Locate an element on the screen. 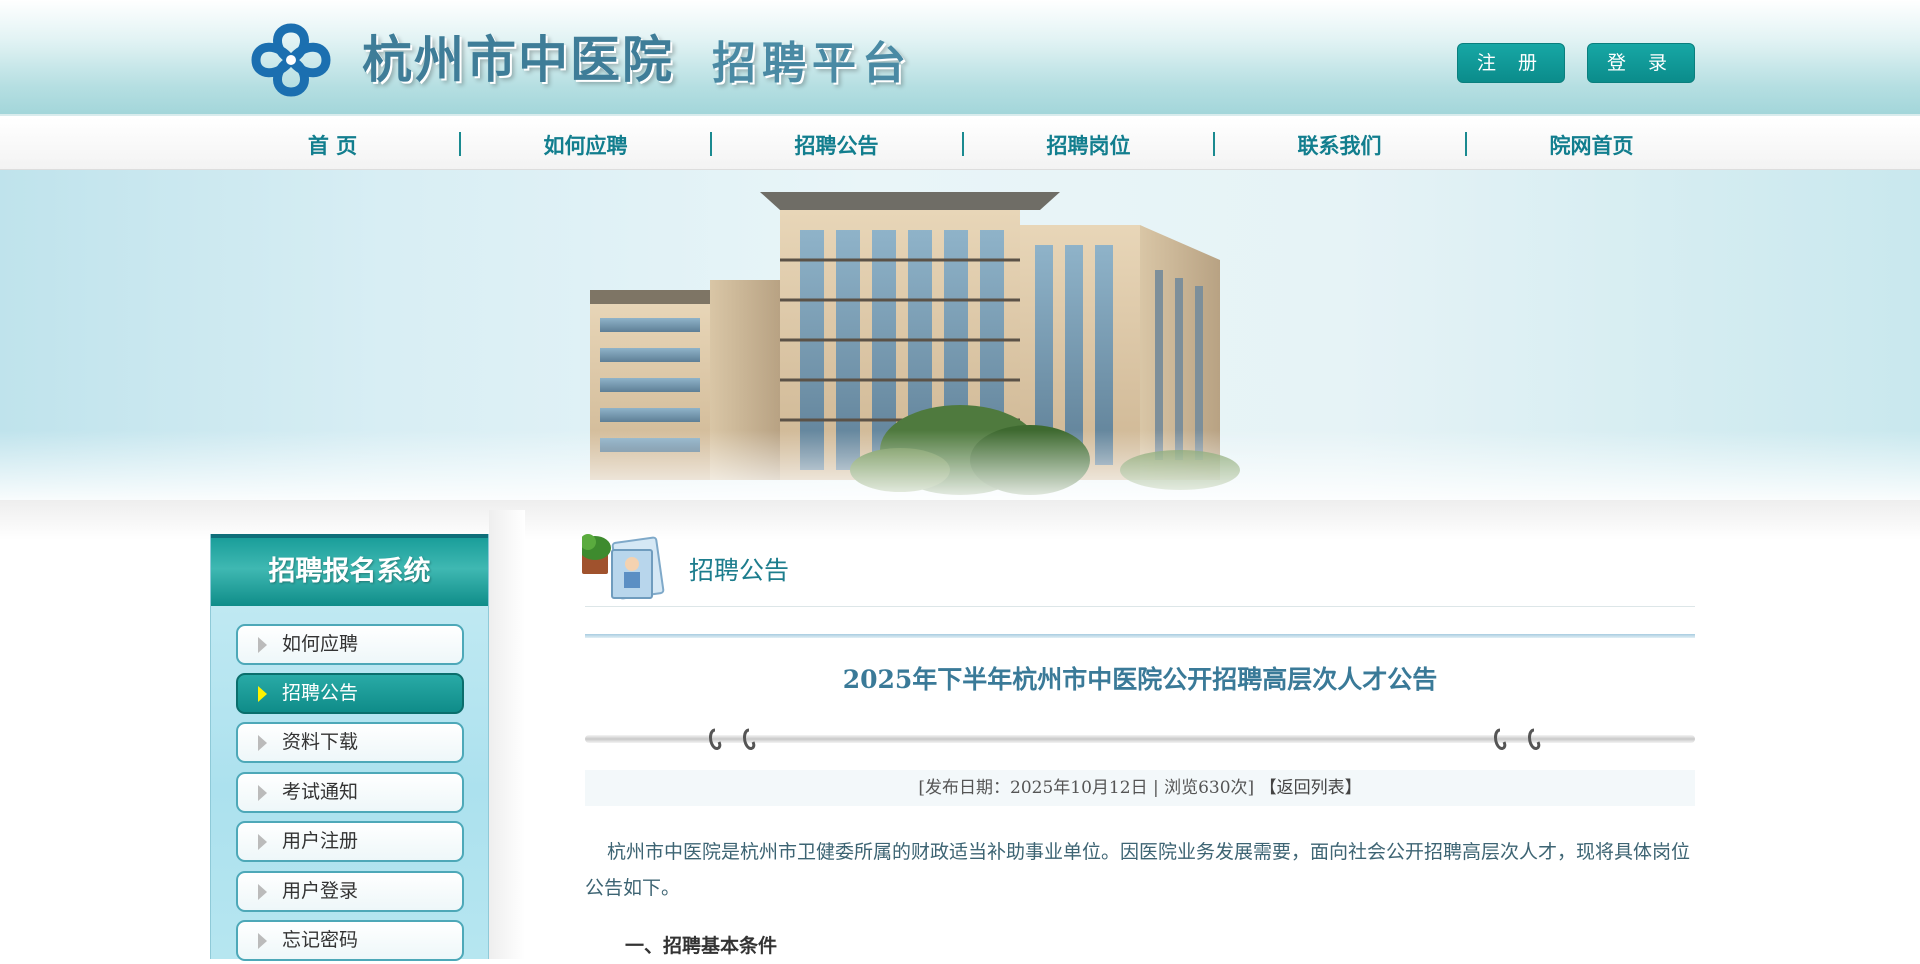 Image resolution: width=1920 pixels, height=964 pixels. sidebar-item-announcements: 招聘公告 is located at coordinates (350, 693).